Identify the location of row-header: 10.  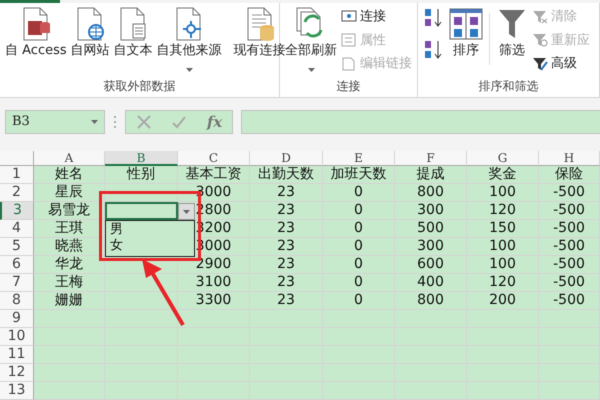
(17, 337).